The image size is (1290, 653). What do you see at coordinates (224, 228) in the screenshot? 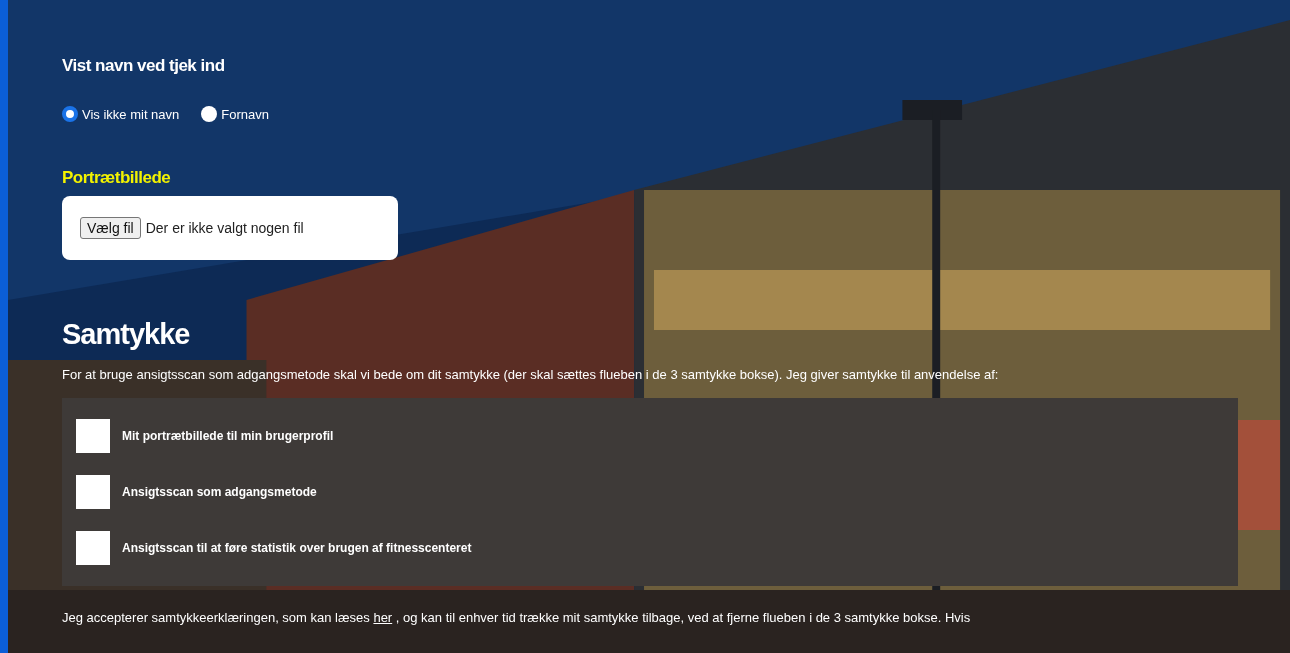
I see `file-status-text: Der er ikke valgt nogen fil` at bounding box center [224, 228].